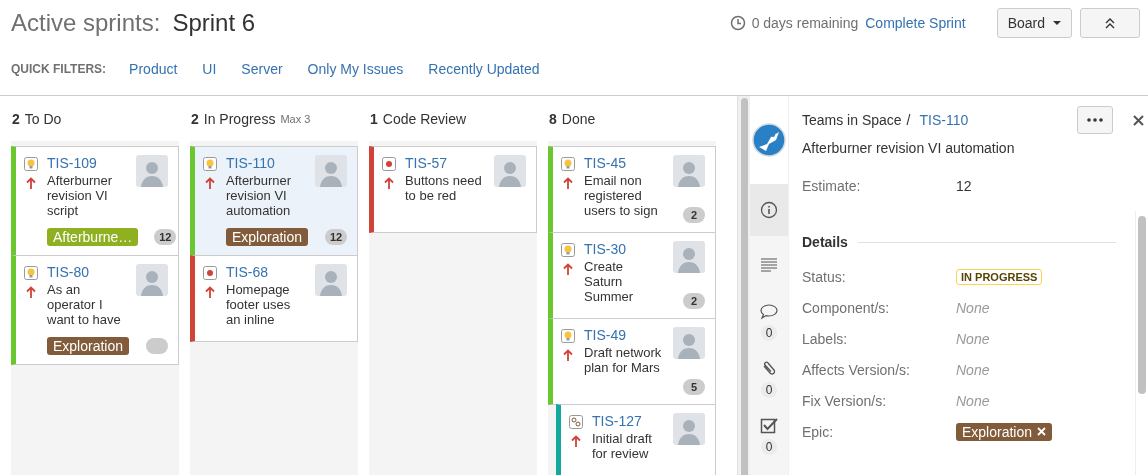 The image size is (1148, 475). I want to click on complete-sprint-link: Complete Sprint, so click(915, 23).